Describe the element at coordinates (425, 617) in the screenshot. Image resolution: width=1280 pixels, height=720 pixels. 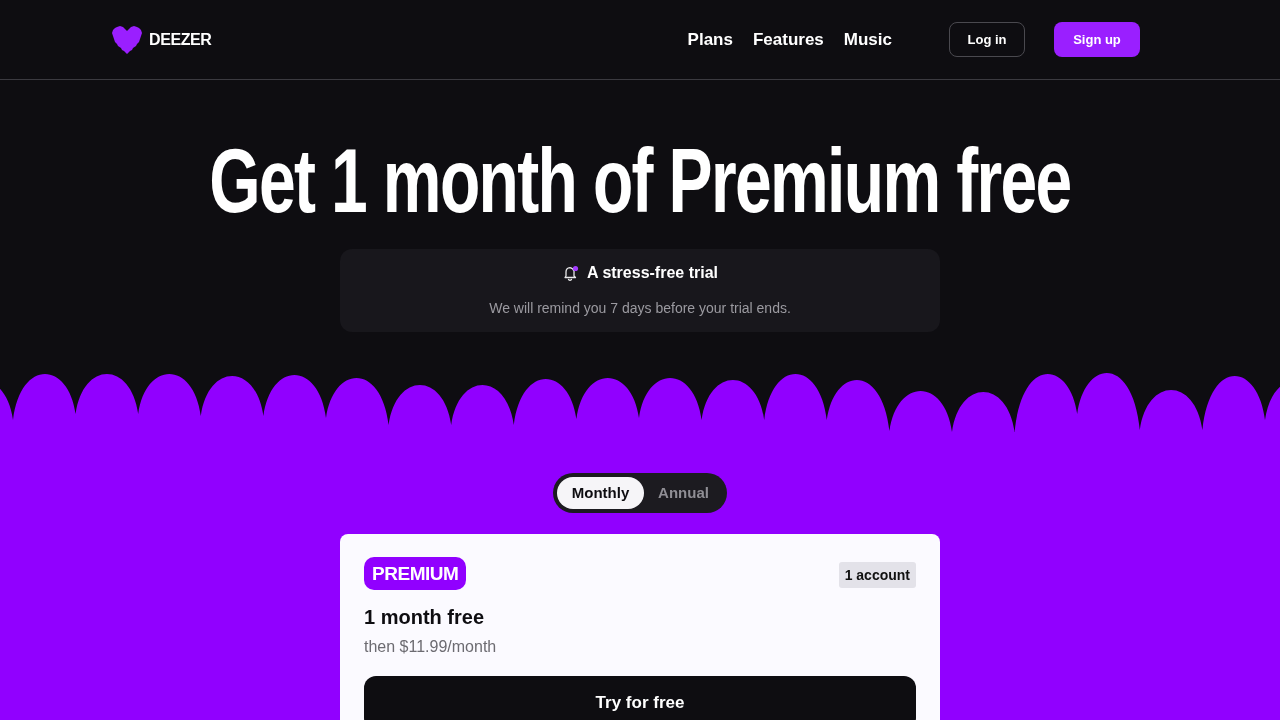
I see `plan-title: 1 month free` at that location.